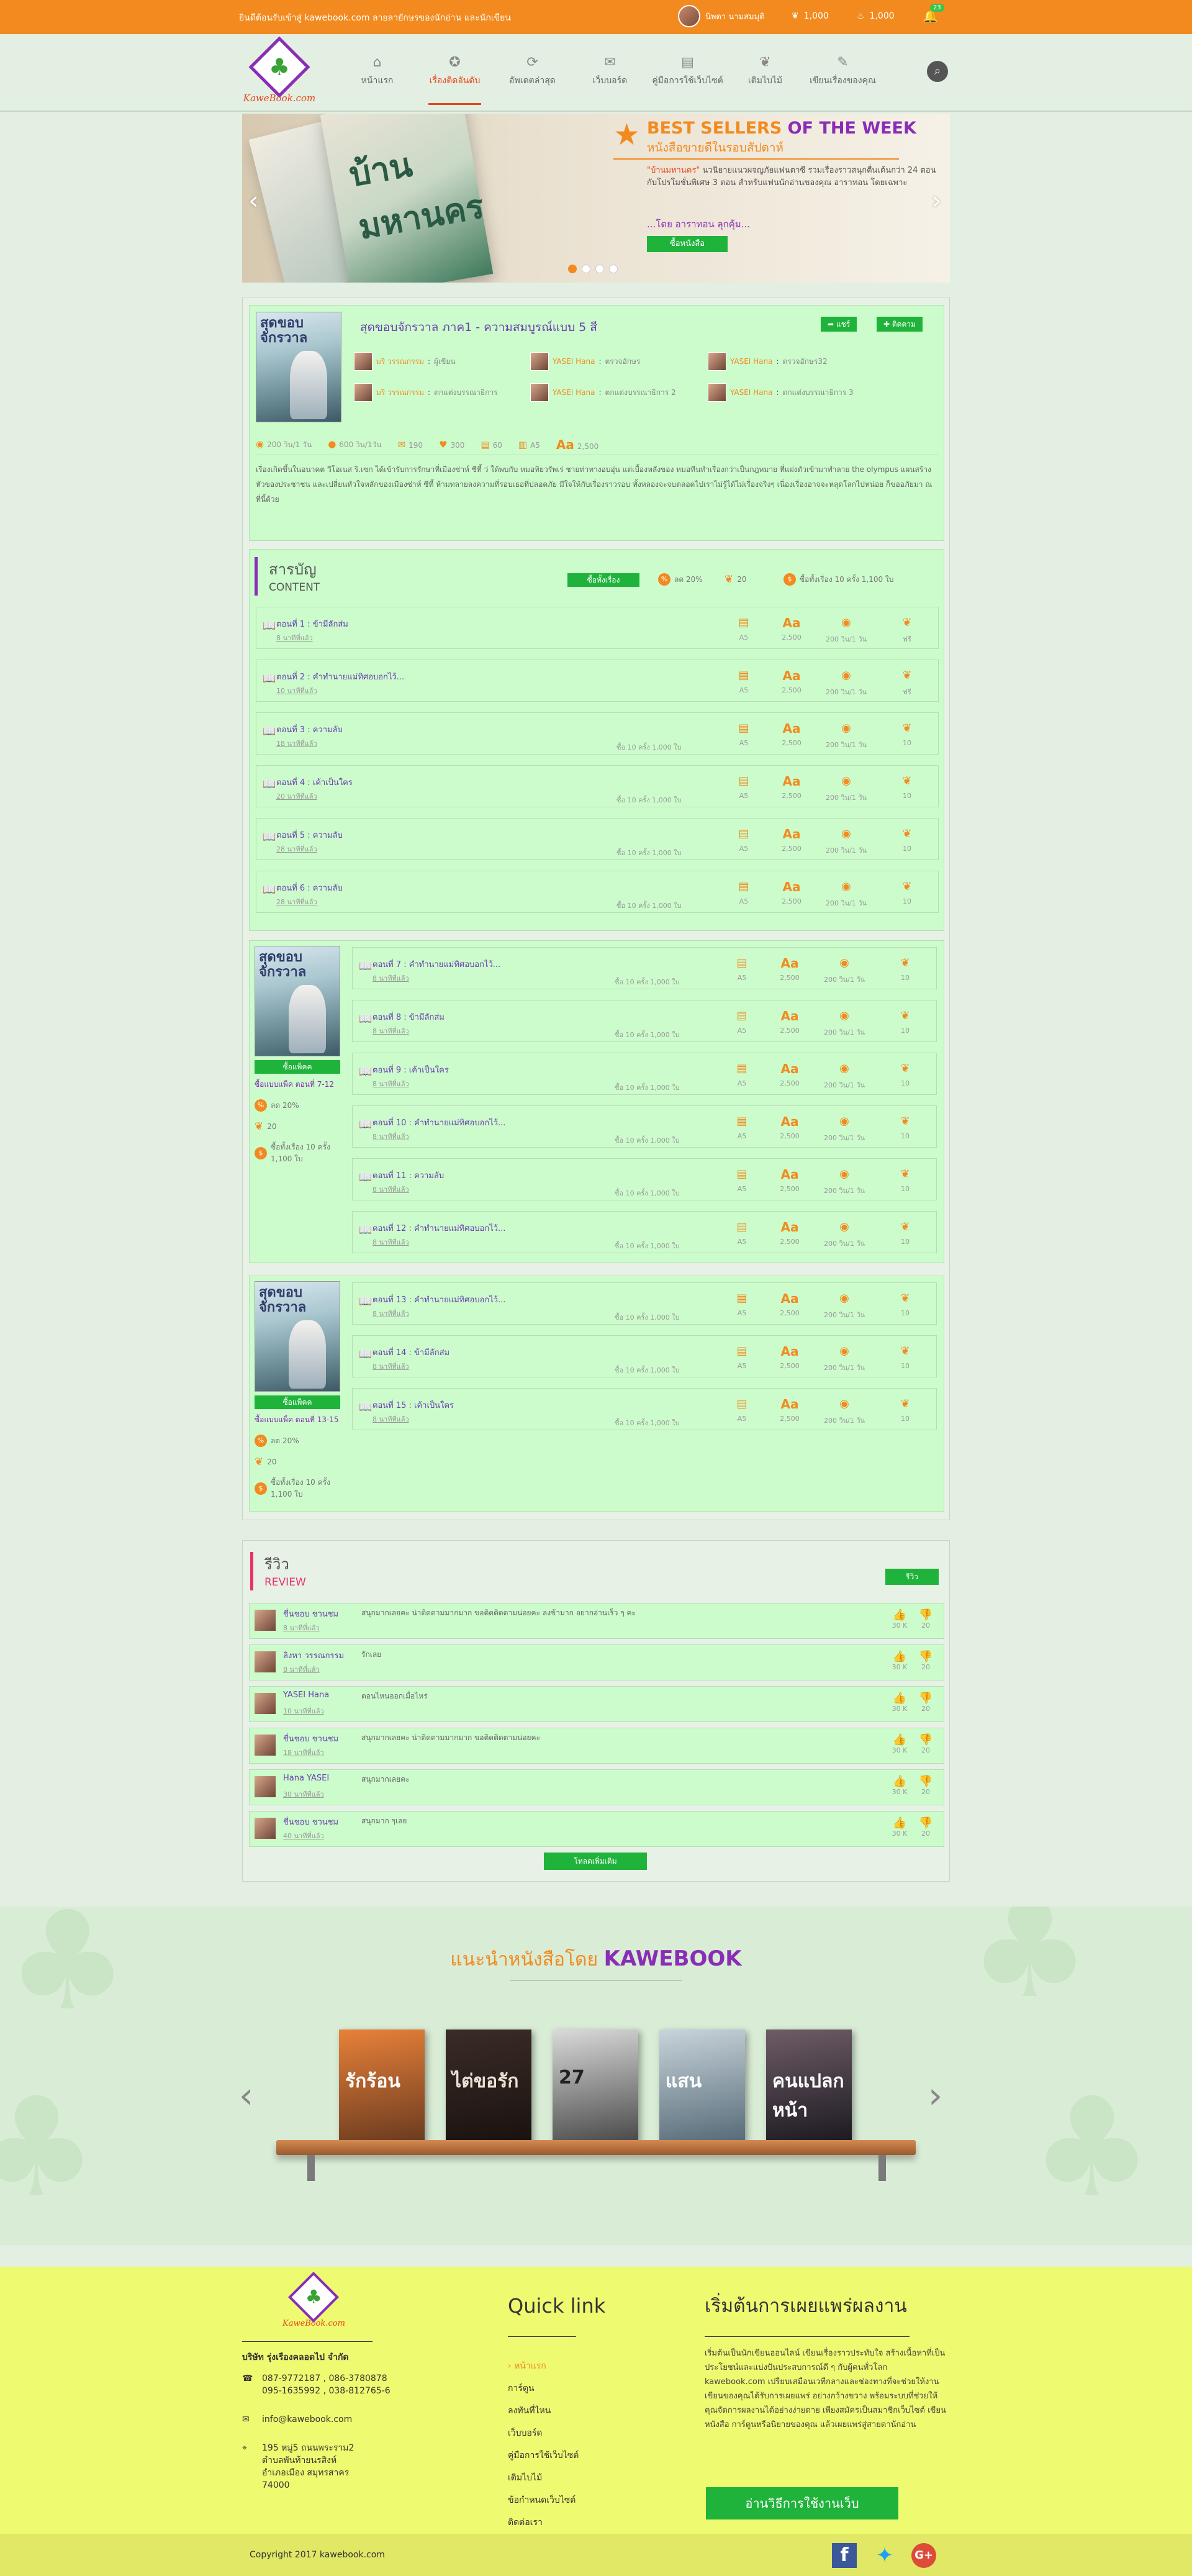 Image resolution: width=1192 pixels, height=2576 pixels. I want to click on recommended-book: 27, so click(595, 2085).